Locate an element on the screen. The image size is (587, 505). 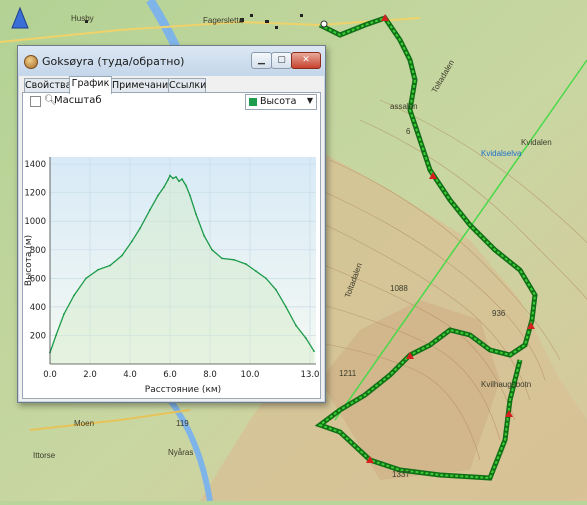
map-label-kvidalen: Kvidalen is located at coordinates (536, 142).